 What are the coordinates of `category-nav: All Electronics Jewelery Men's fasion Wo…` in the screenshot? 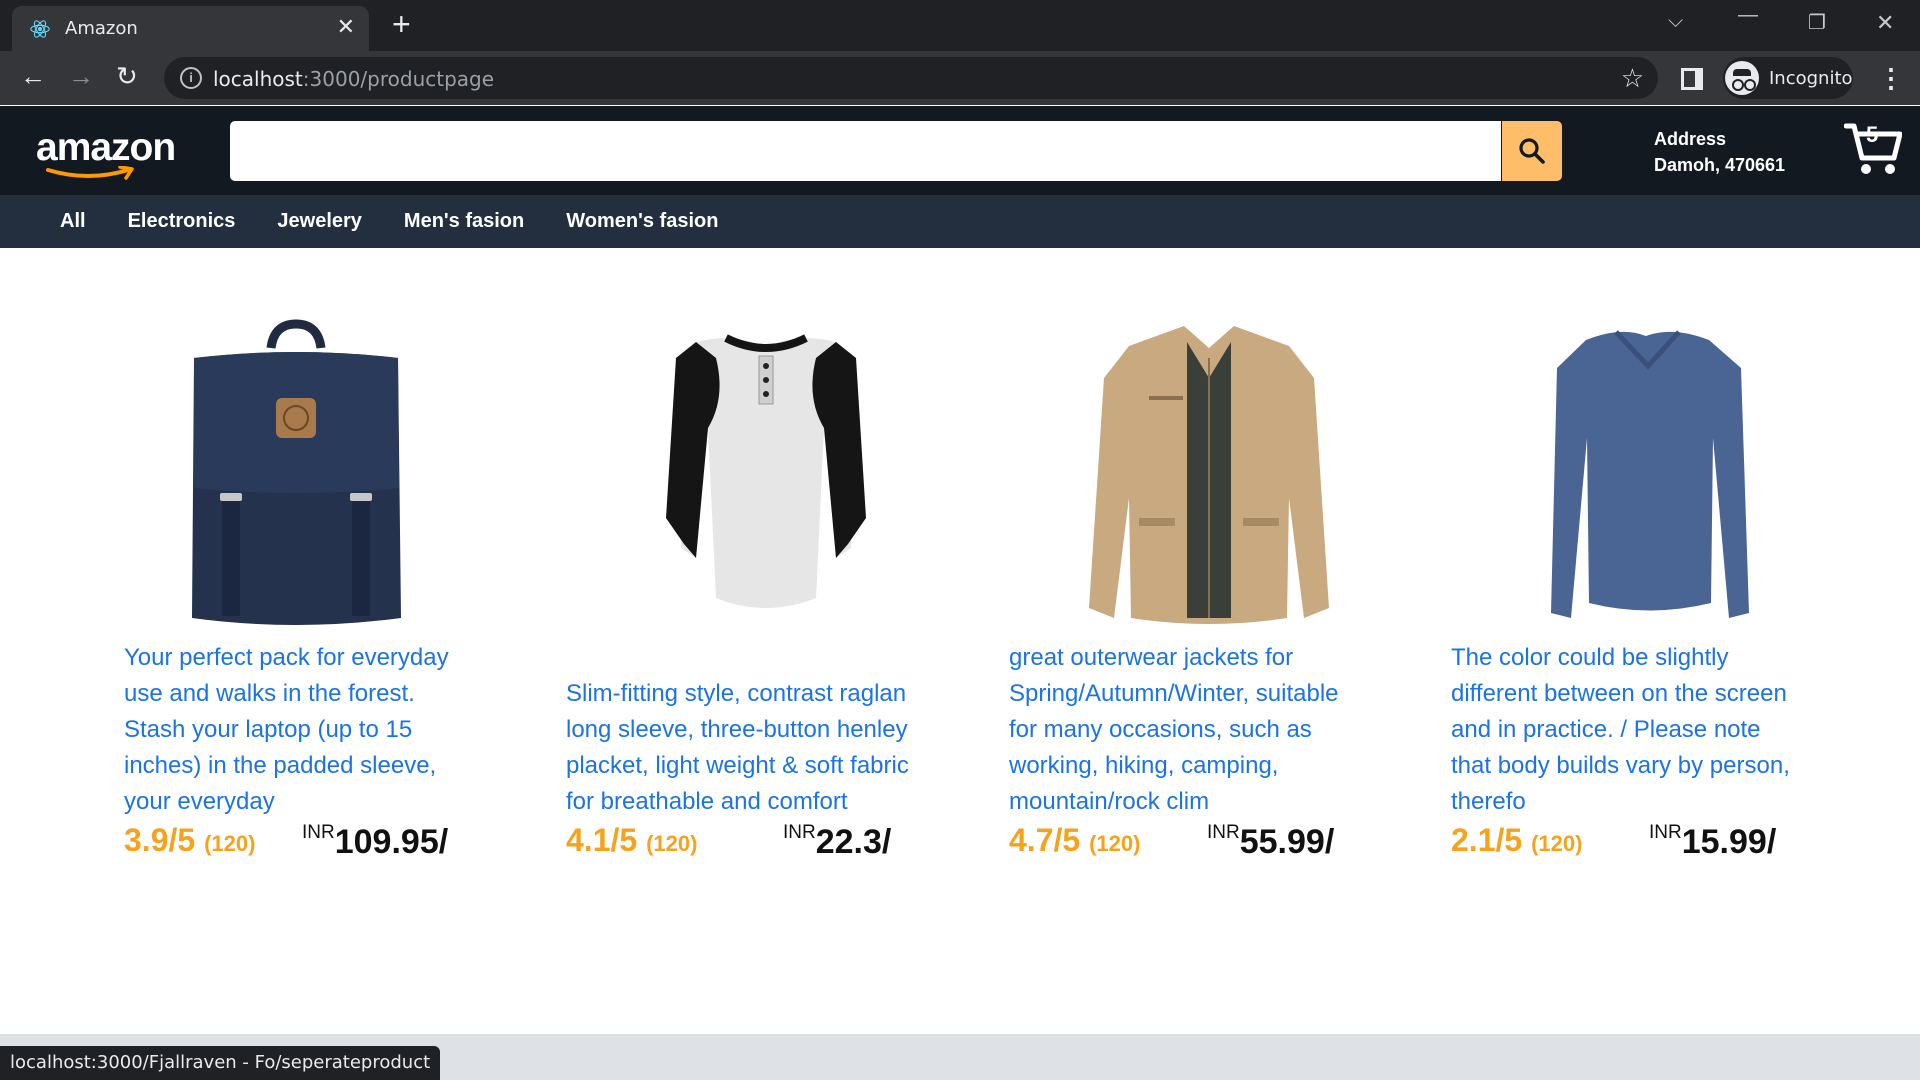 It's located at (960, 221).